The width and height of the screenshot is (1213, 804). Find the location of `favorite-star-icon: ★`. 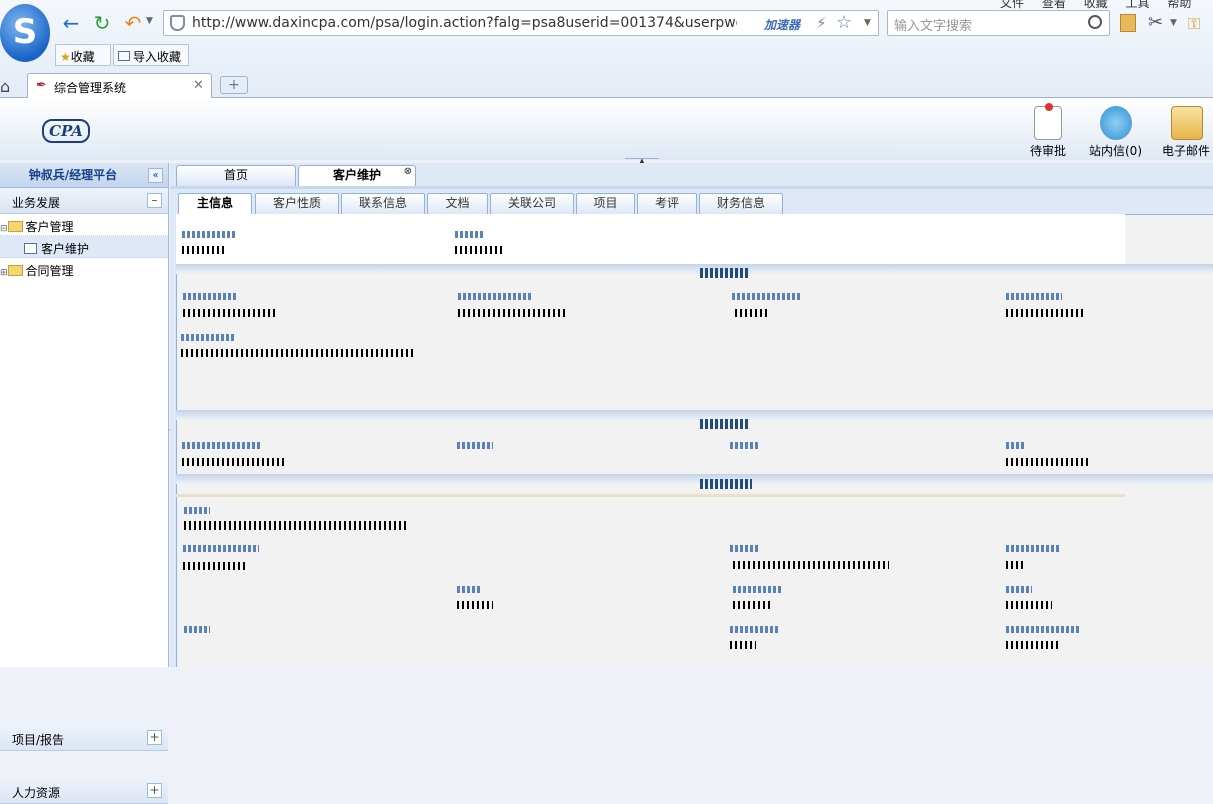

favorite-star-icon: ★ is located at coordinates (65, 57).